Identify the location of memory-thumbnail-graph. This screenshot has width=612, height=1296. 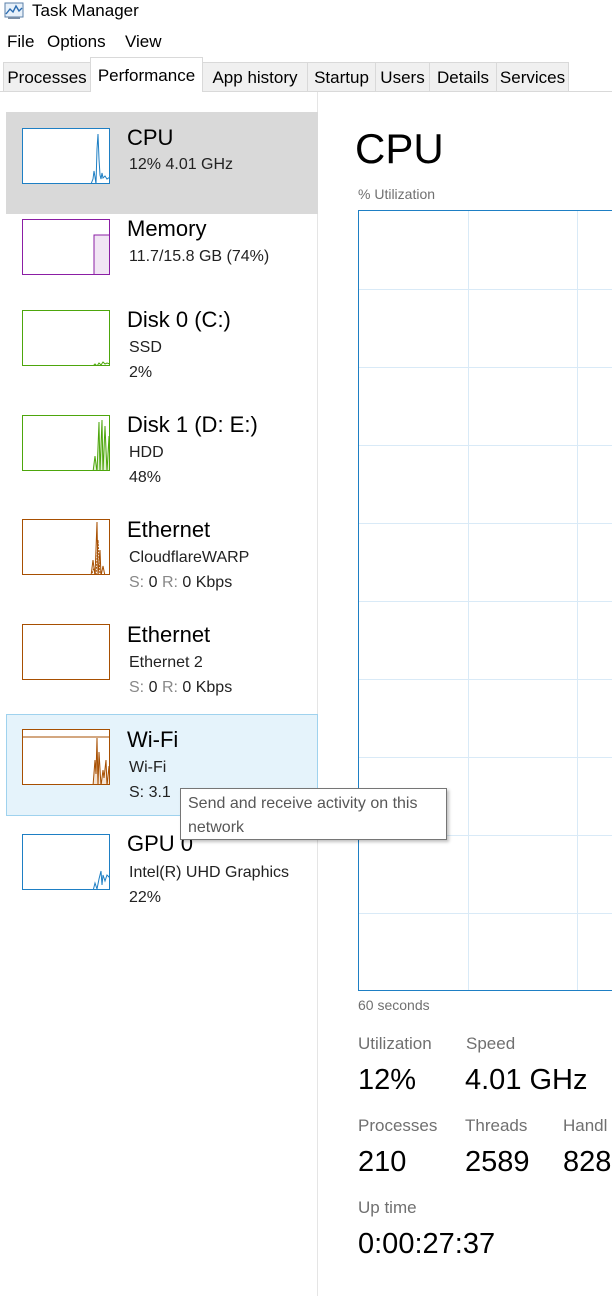
(66, 247).